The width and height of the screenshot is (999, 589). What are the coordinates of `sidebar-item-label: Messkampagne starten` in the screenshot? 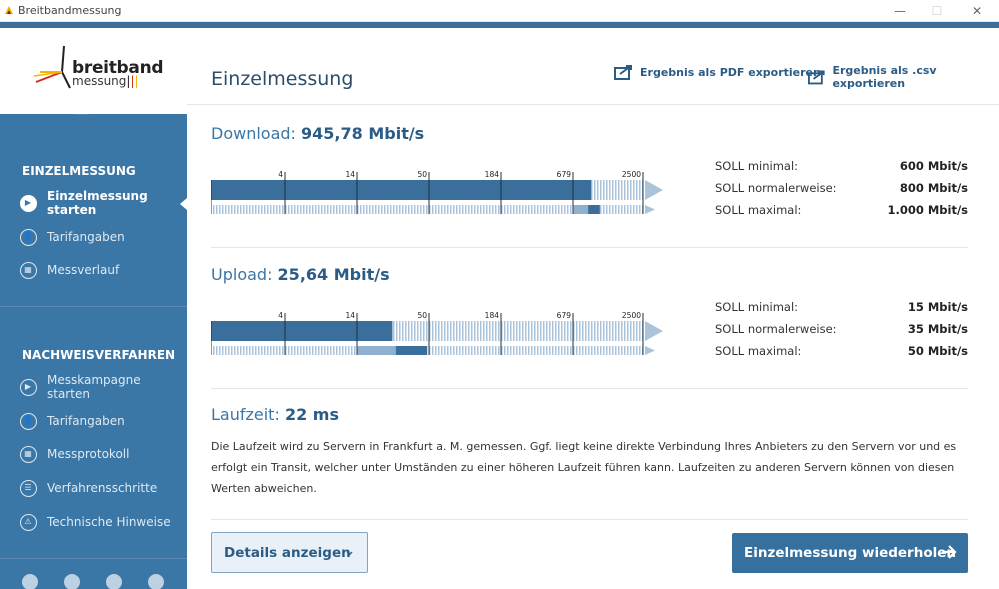 It's located at (94, 387).